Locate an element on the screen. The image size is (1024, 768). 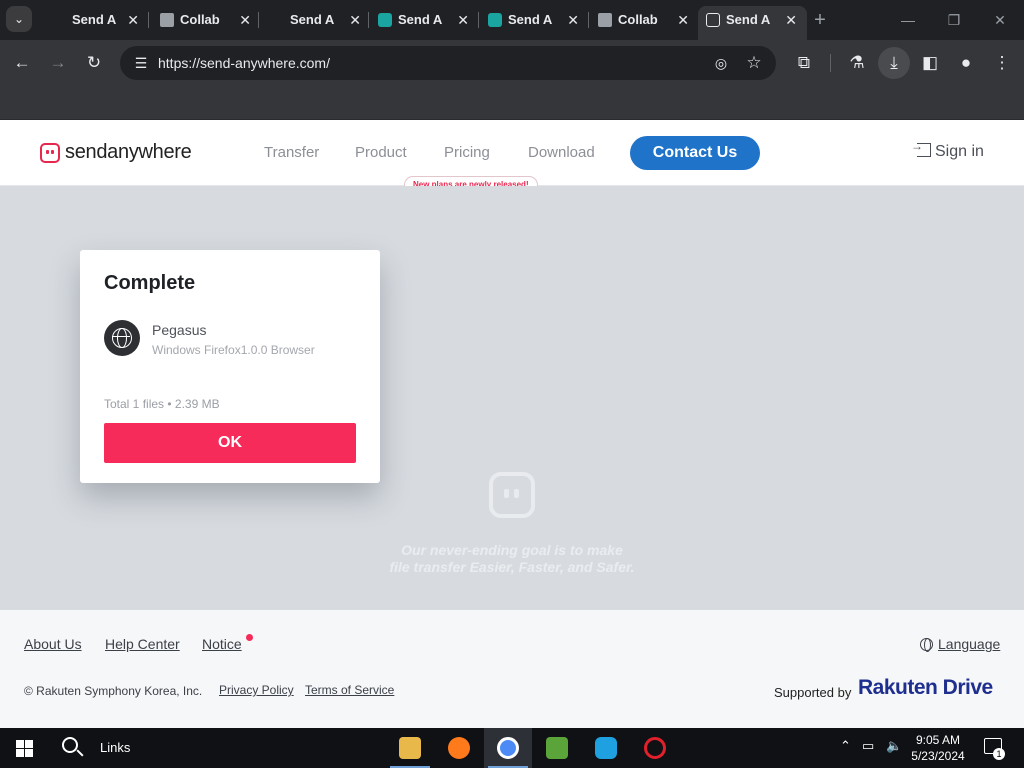
sync-app-icon is located at coordinates (606, 748).